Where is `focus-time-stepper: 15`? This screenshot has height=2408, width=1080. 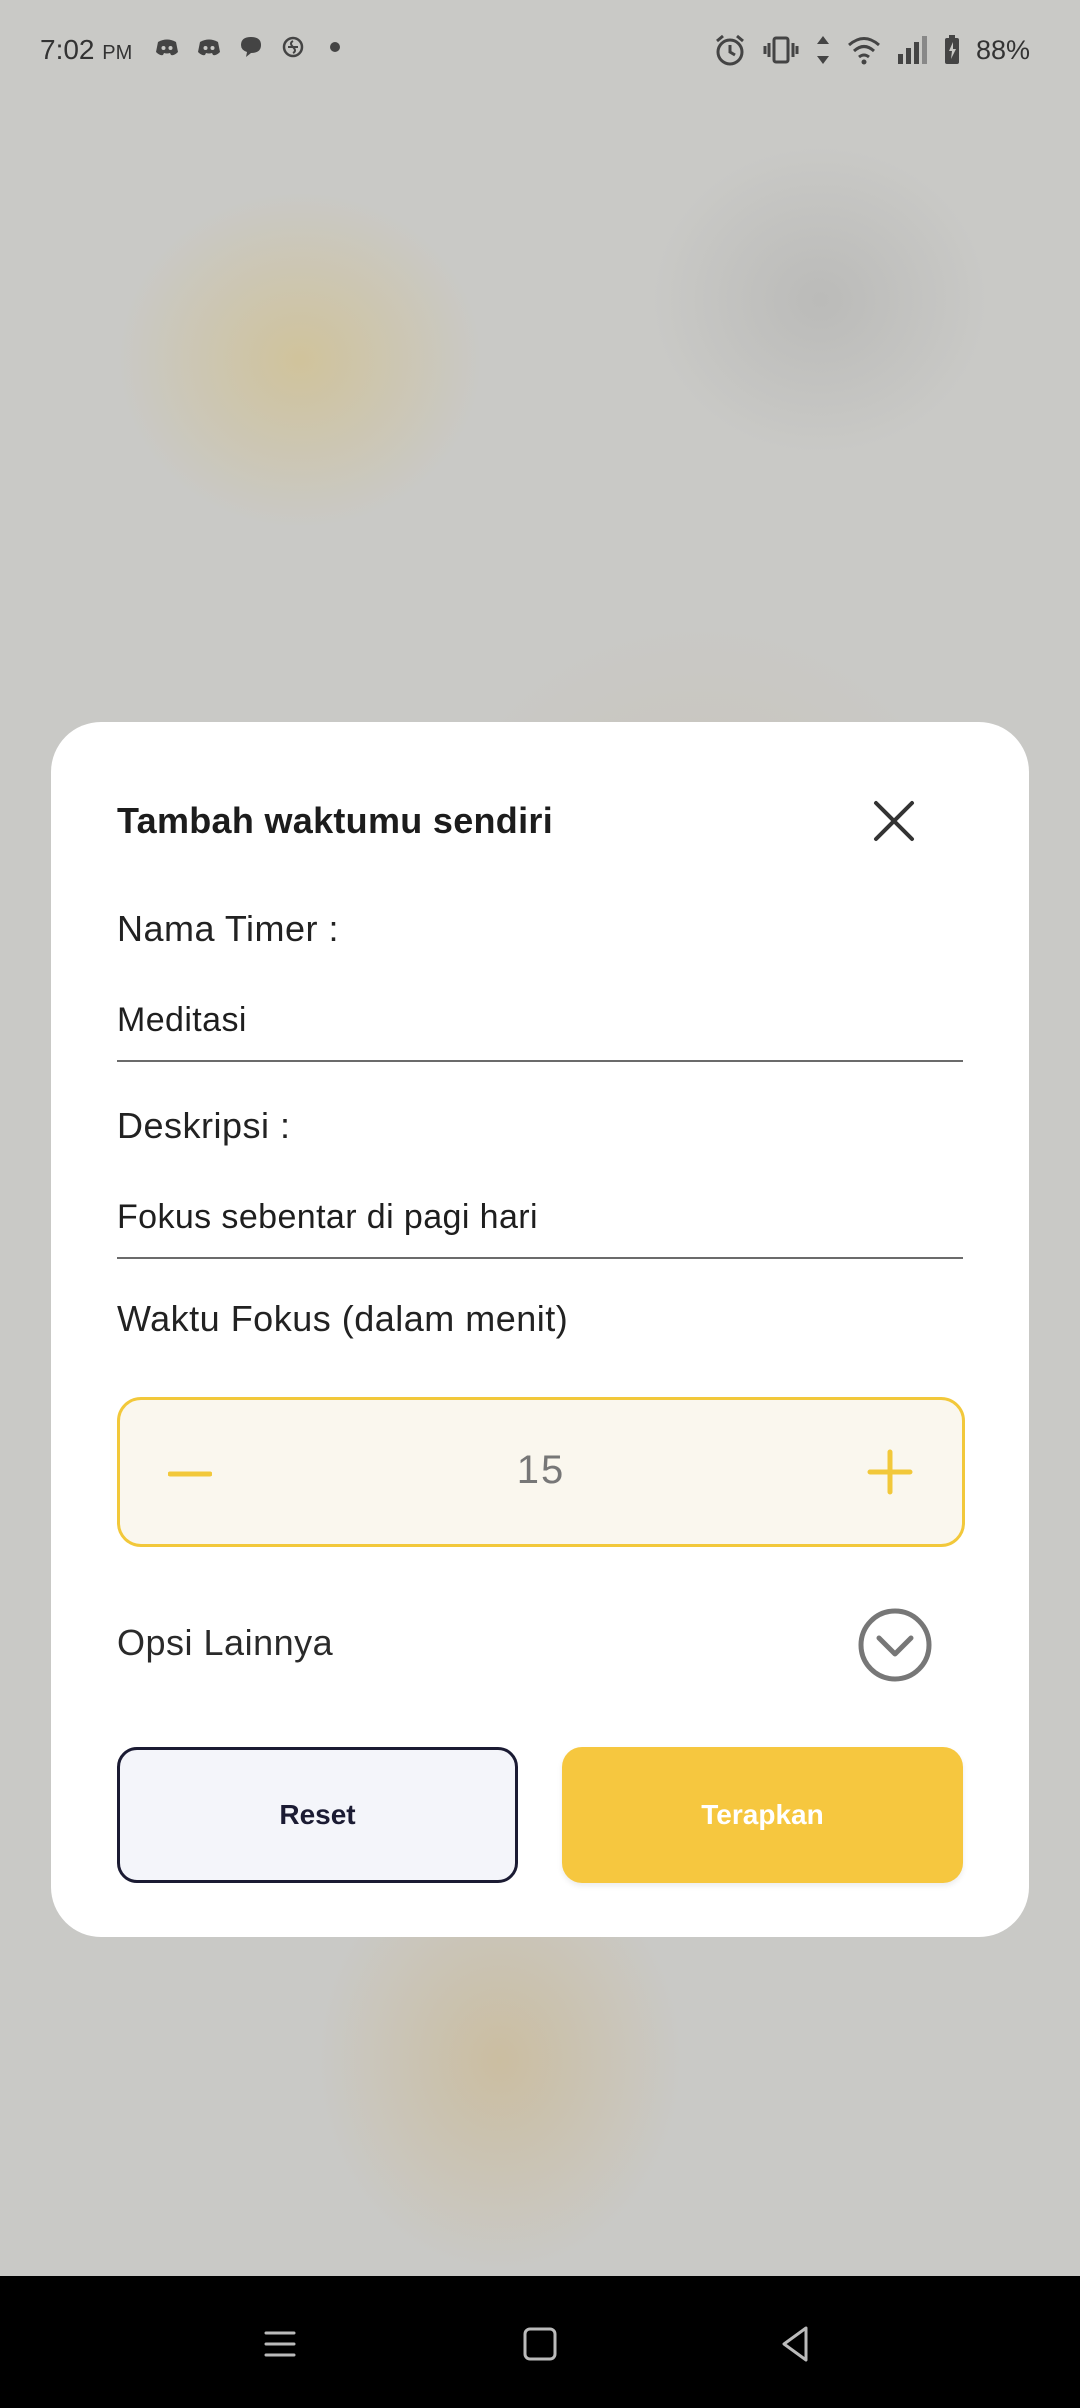 focus-time-stepper: 15 is located at coordinates (541, 1472).